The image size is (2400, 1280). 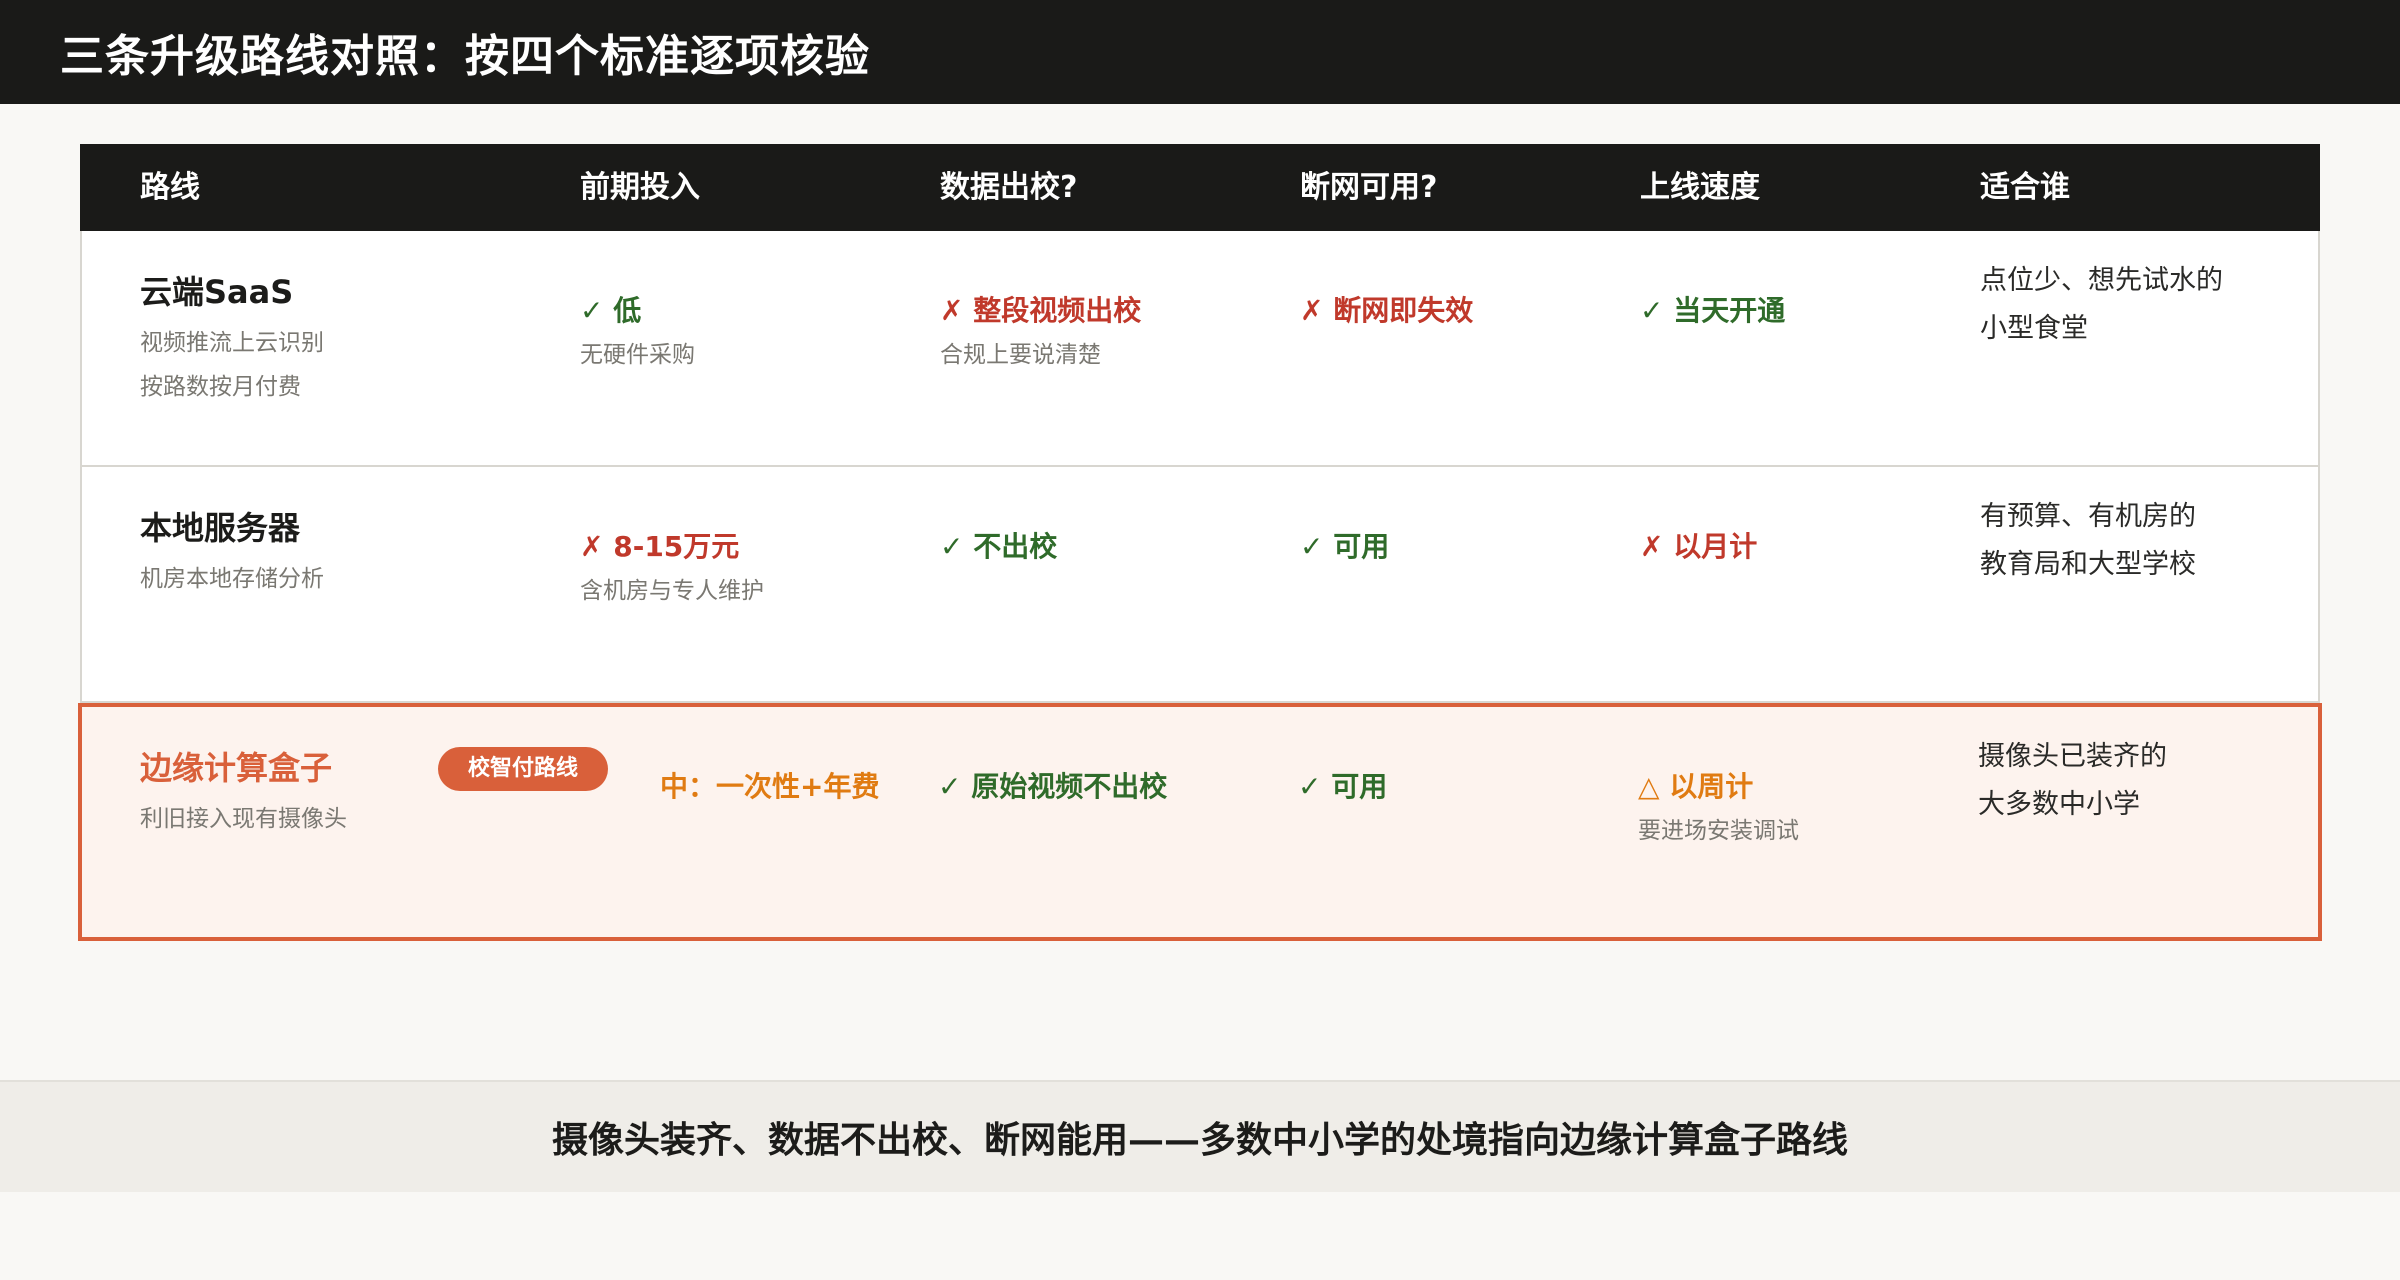 I want to click on fit-cell: 有预算、有机房的 教育局和大型学校, so click(x=2088, y=541).